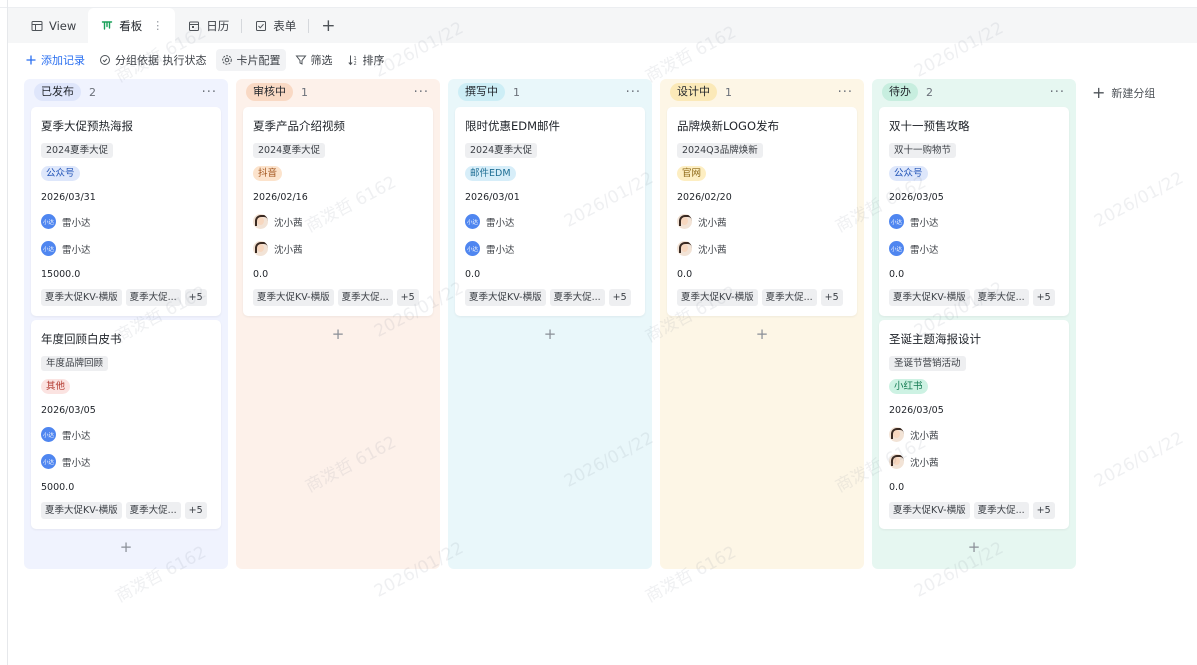  What do you see at coordinates (258, 60) in the screenshot?
I see `card-config-label: 卡片配置` at bounding box center [258, 60].